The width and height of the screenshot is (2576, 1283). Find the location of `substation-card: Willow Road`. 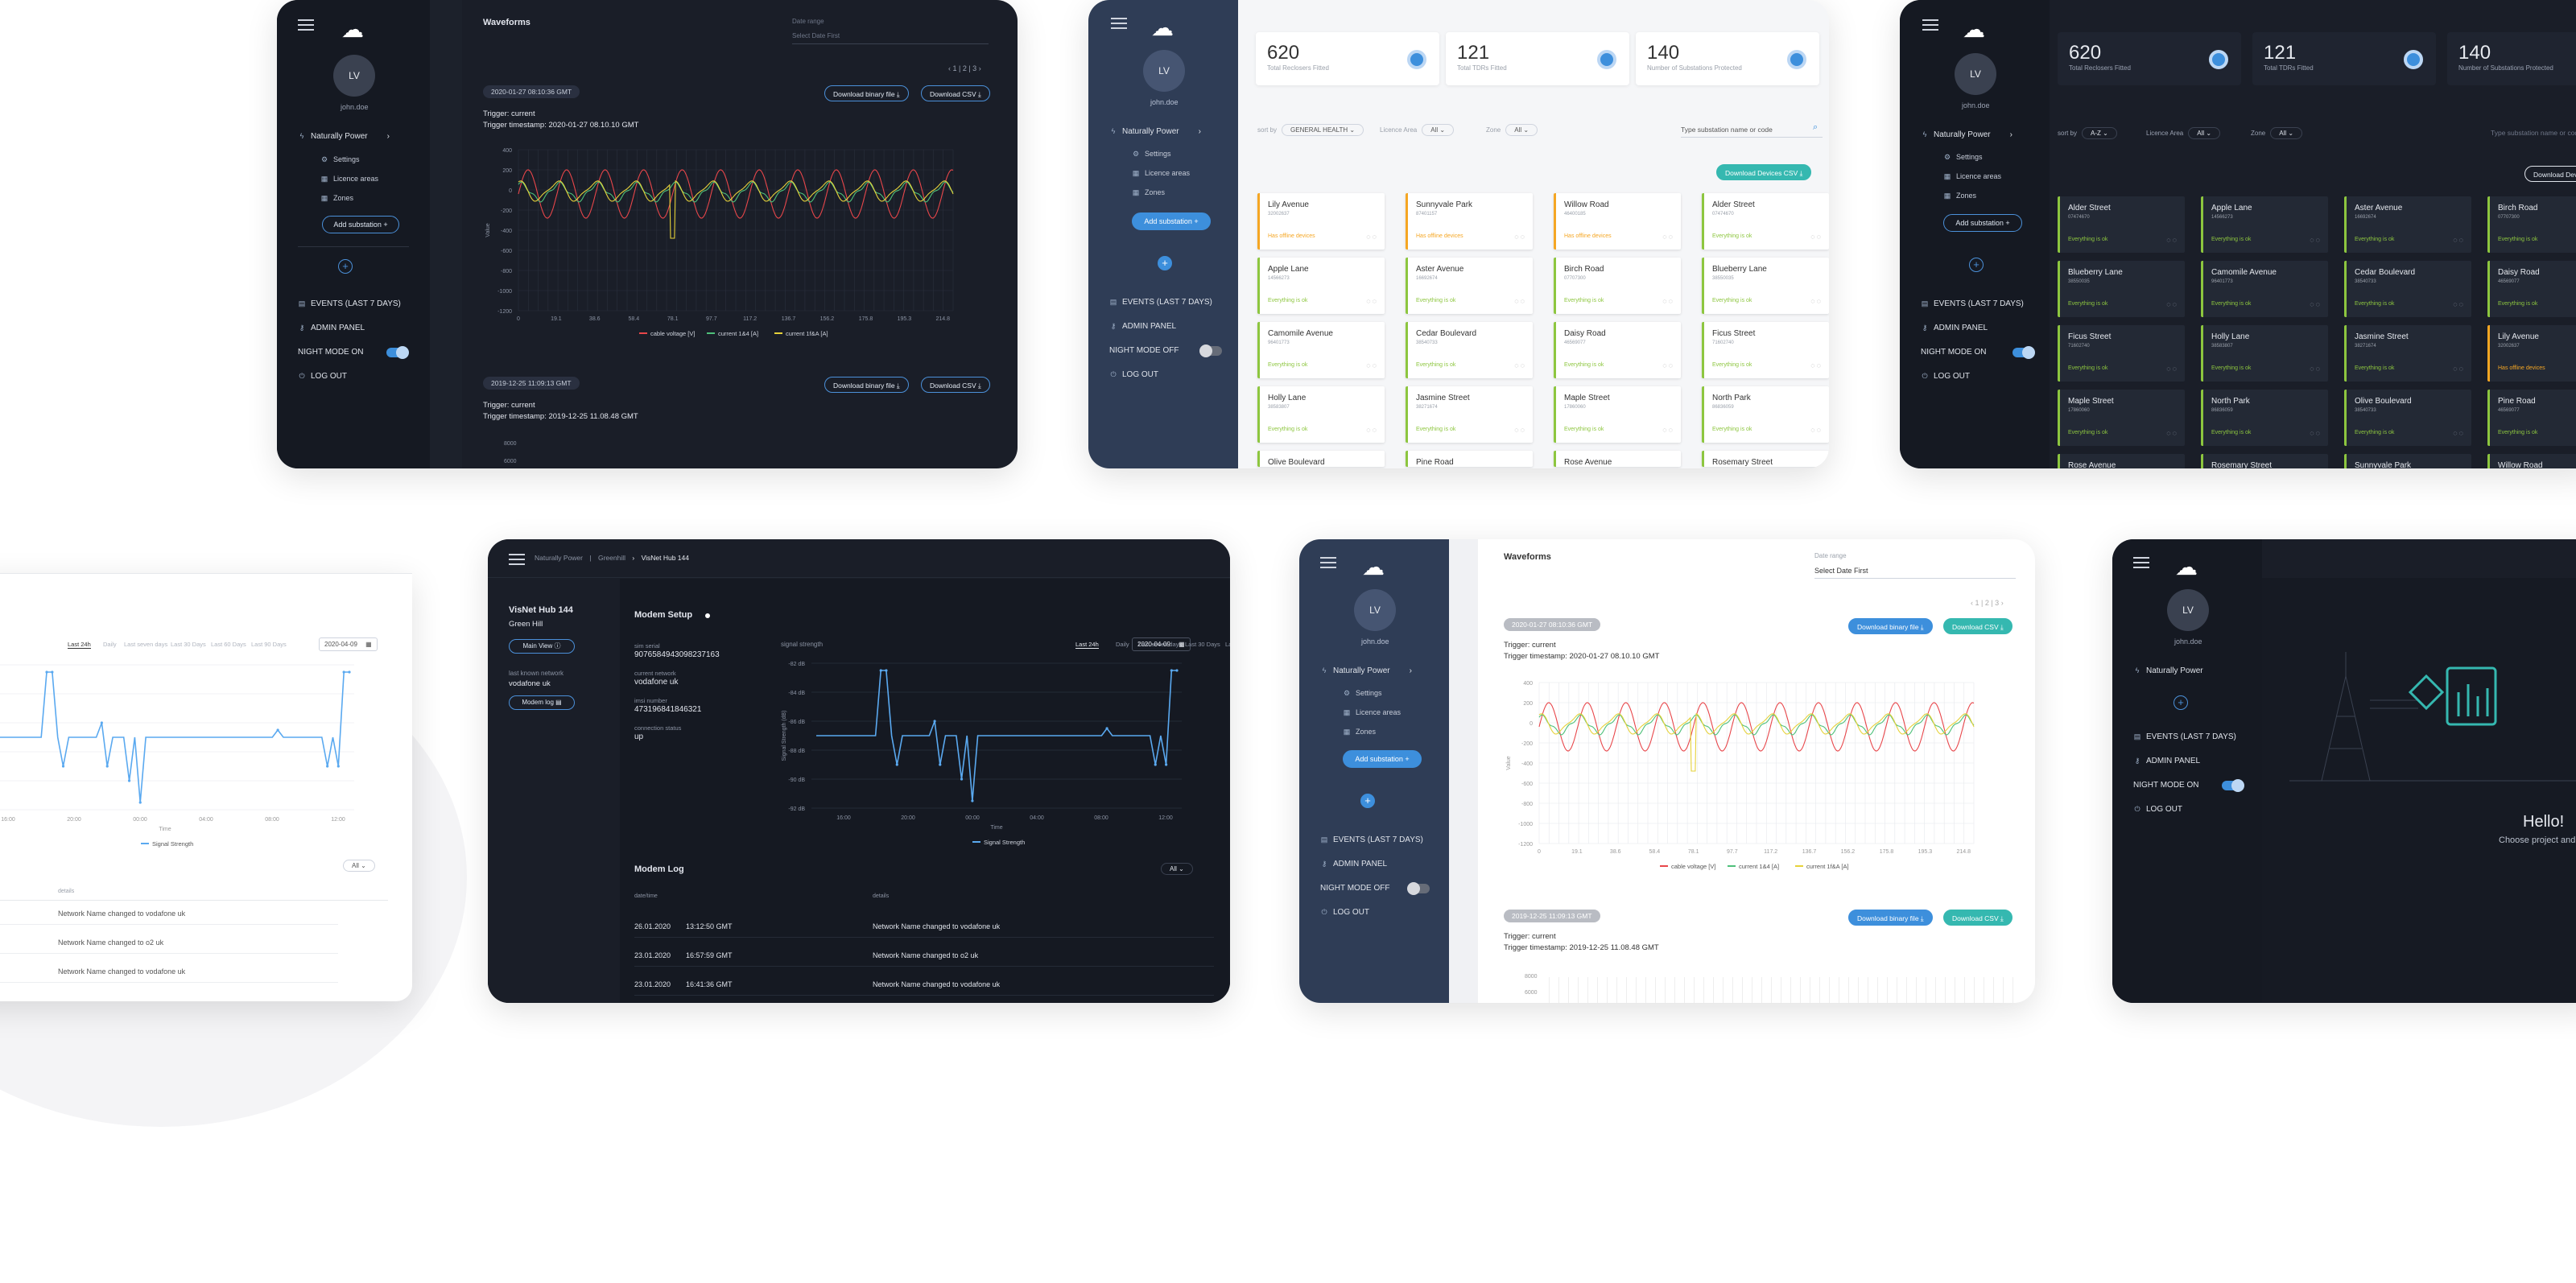

substation-card: Willow Road is located at coordinates (2531, 461).